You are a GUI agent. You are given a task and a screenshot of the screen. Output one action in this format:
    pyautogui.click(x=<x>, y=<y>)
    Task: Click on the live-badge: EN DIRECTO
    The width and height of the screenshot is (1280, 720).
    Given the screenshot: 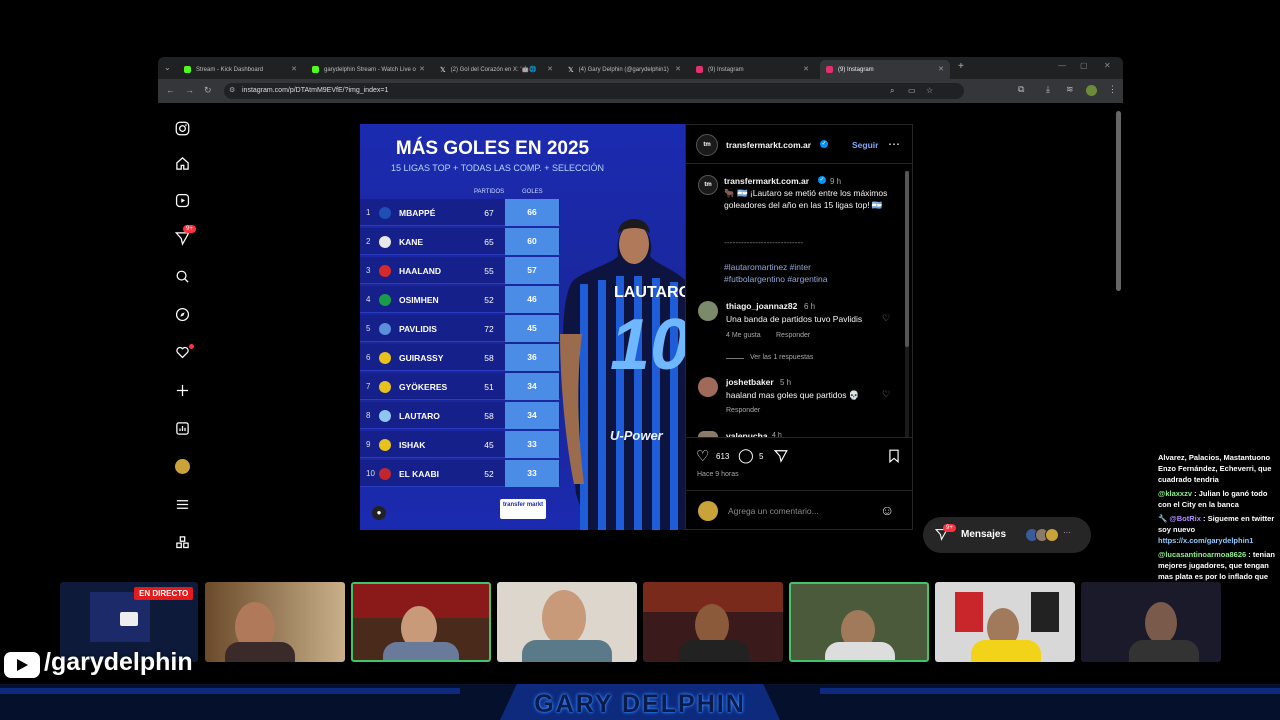 What is the action you would take?
    pyautogui.click(x=164, y=593)
    